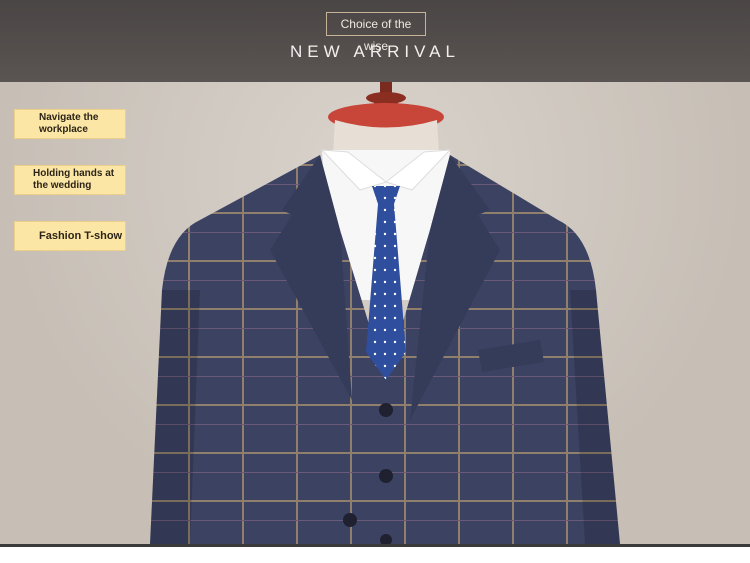 The height and width of the screenshot is (563, 750). What do you see at coordinates (81, 236) in the screenshot?
I see `occasion-label: Fashion T-show` at bounding box center [81, 236].